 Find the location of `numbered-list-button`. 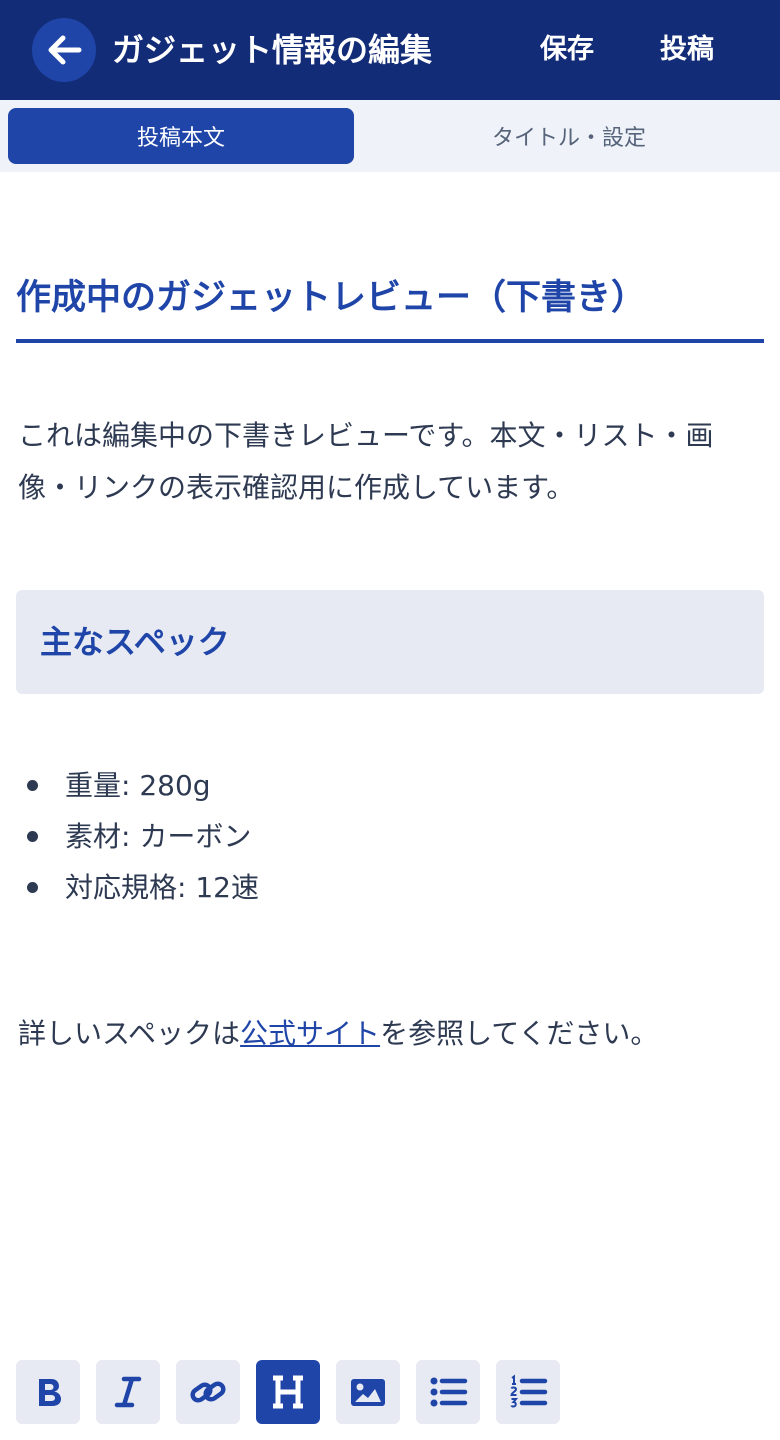

numbered-list-button is located at coordinates (528, 1392).